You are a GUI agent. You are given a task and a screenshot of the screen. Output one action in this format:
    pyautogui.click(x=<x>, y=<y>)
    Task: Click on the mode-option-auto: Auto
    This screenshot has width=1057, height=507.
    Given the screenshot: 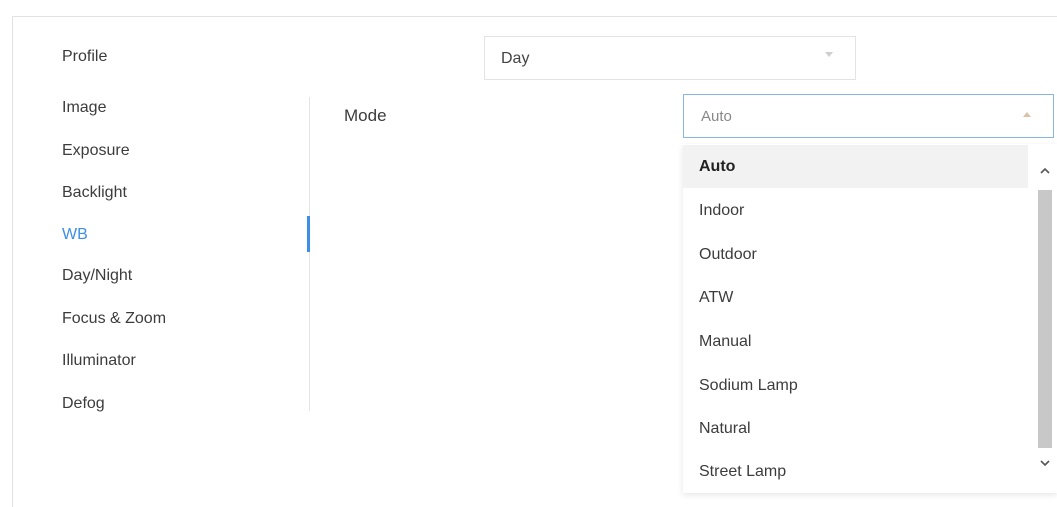 What is the action you would take?
    pyautogui.click(x=855, y=166)
    